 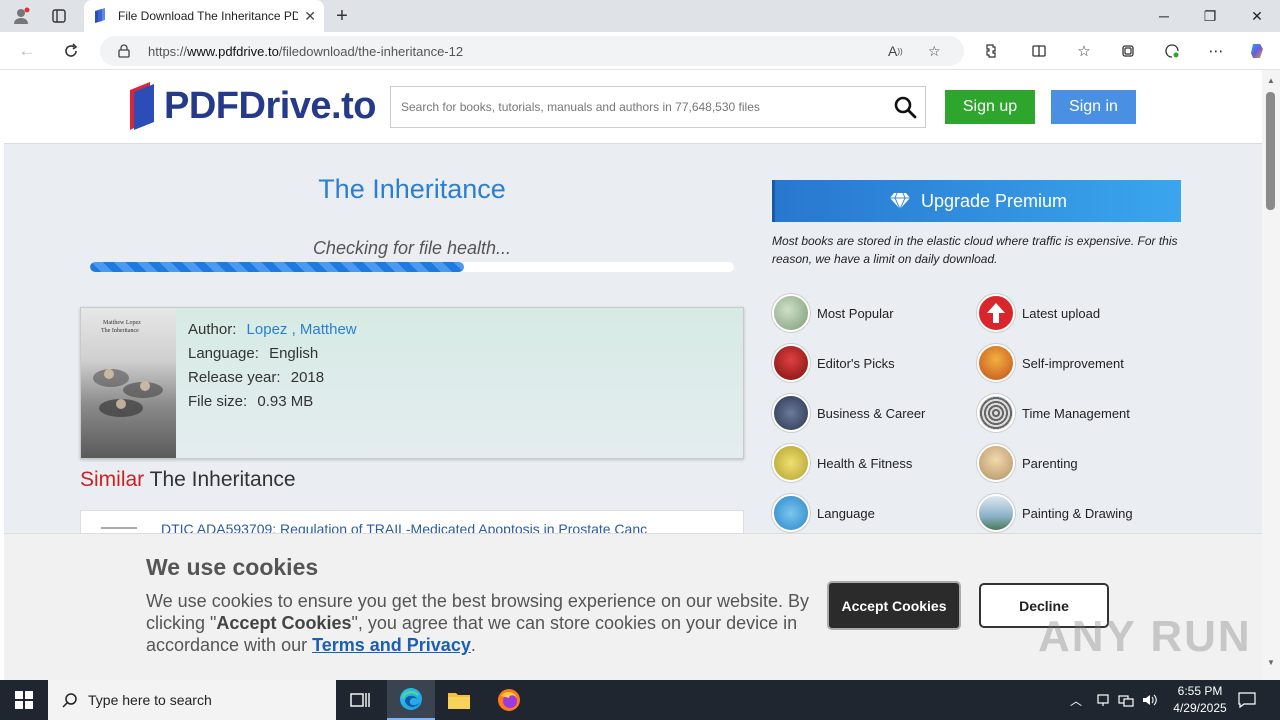 What do you see at coordinates (996, 413) in the screenshot?
I see `time-management-icon` at bounding box center [996, 413].